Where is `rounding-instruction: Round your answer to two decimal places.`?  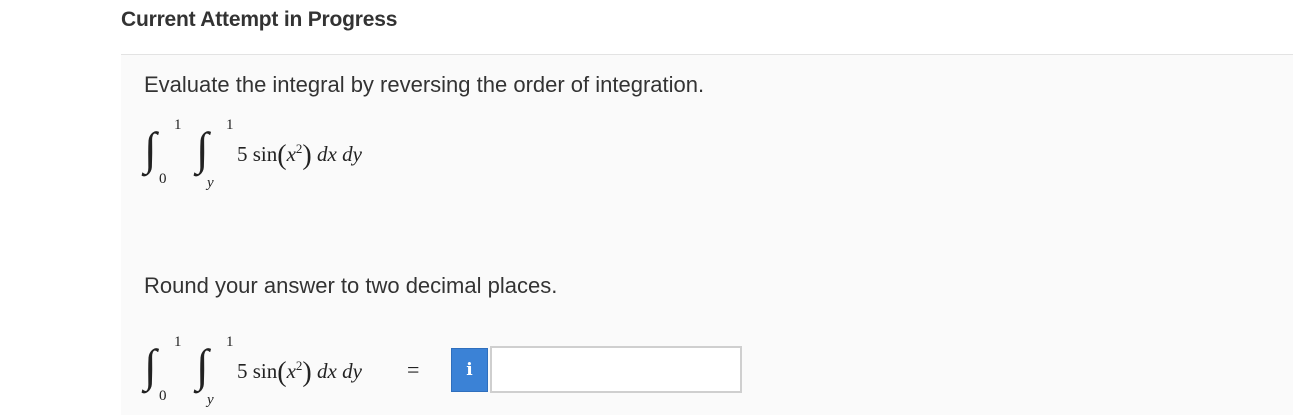
rounding-instruction: Round your answer to two decimal places. is located at coordinates (351, 285).